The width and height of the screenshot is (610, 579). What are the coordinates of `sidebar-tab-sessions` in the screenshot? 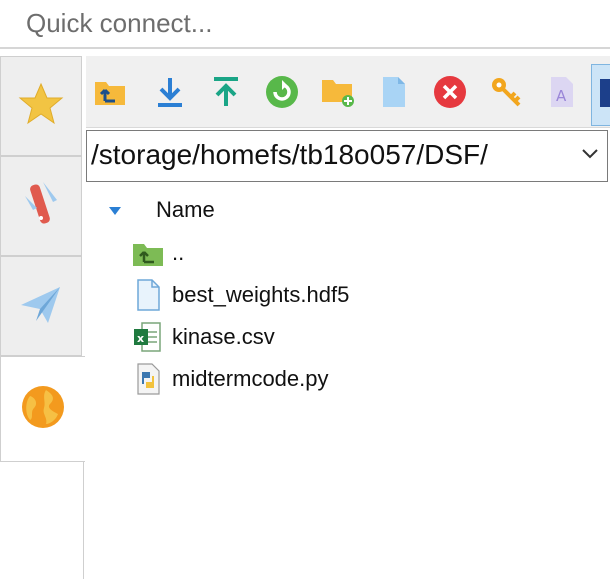 It's located at (42, 409).